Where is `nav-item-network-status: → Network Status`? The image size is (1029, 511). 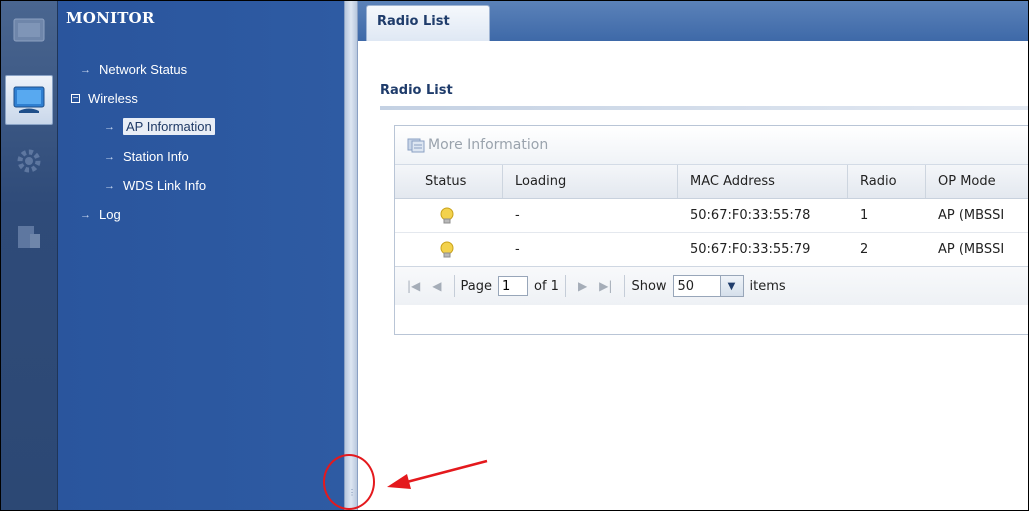
nav-item-network-status: → Network Status is located at coordinates (133, 69).